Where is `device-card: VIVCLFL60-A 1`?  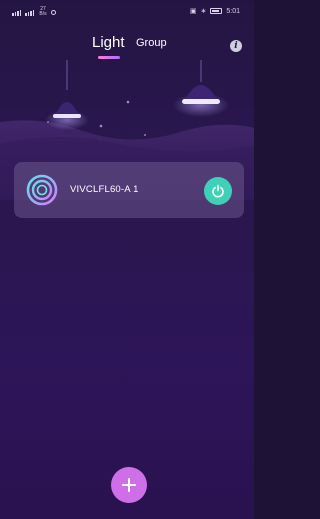
device-card: VIVCLFL60-A 1 is located at coordinates (129, 190).